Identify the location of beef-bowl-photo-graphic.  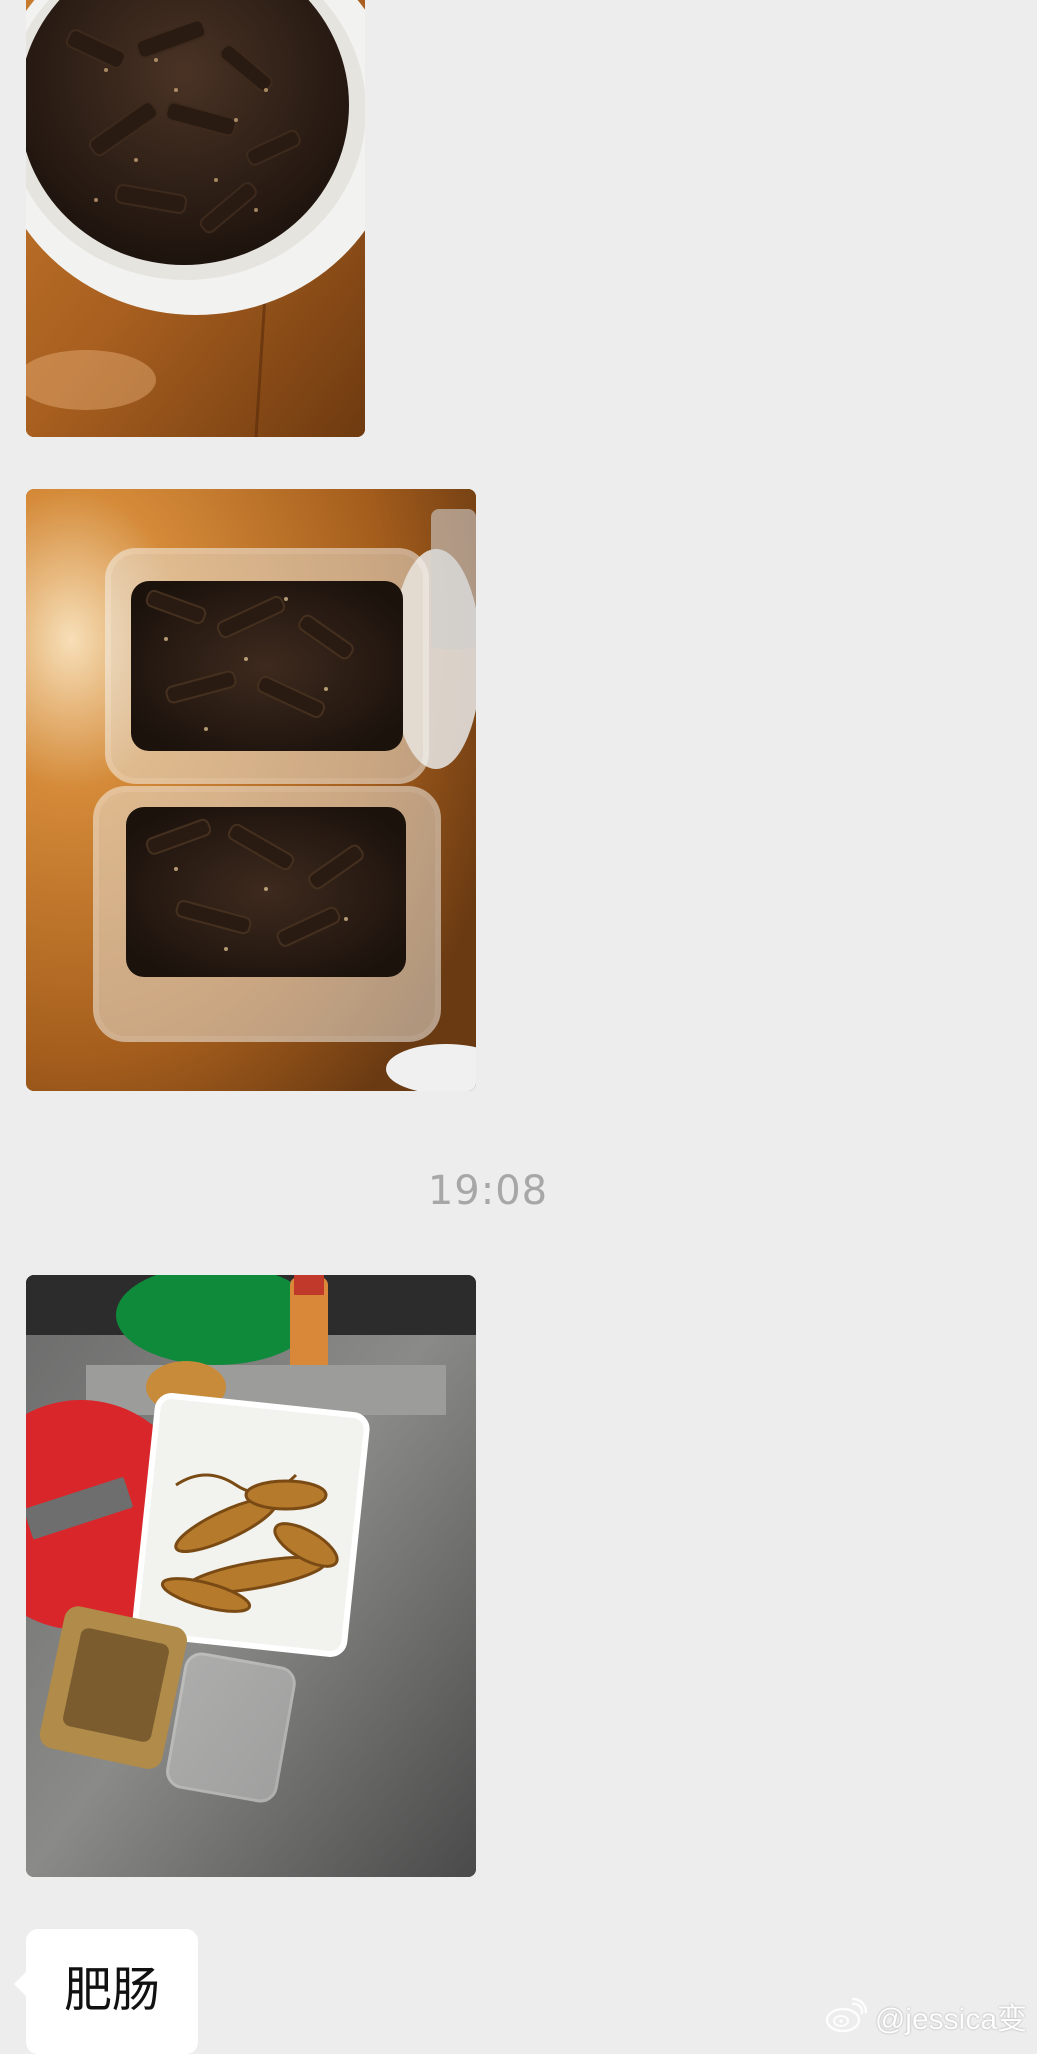
(195, 218).